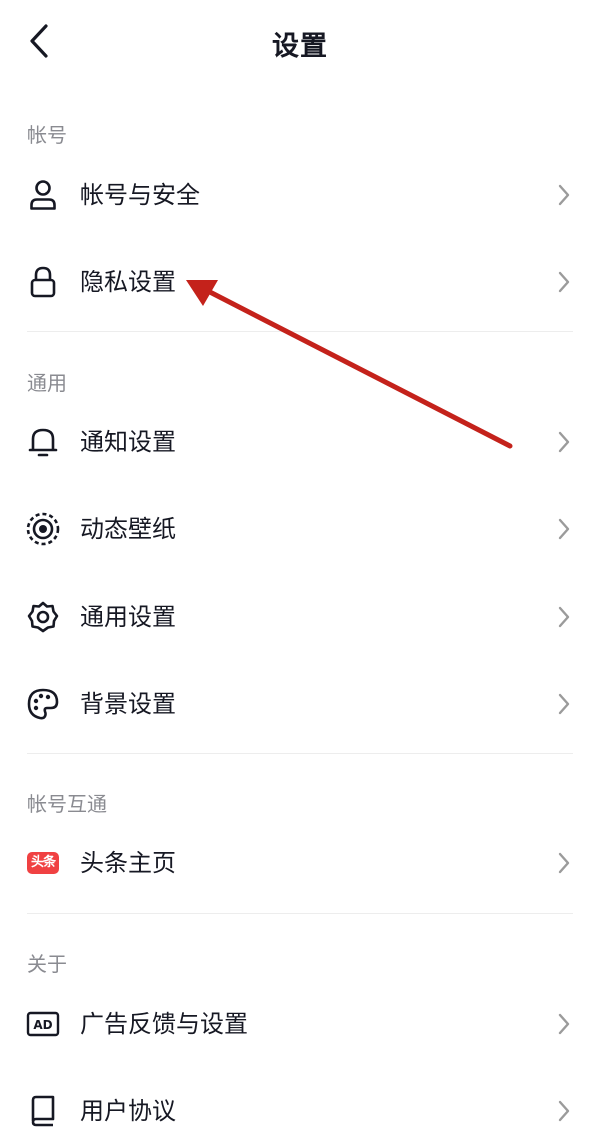 Image resolution: width=600 pixels, height=1127 pixels. What do you see at coordinates (300, 704) in the screenshot?
I see `menu-item-background-settings: 背景设置` at bounding box center [300, 704].